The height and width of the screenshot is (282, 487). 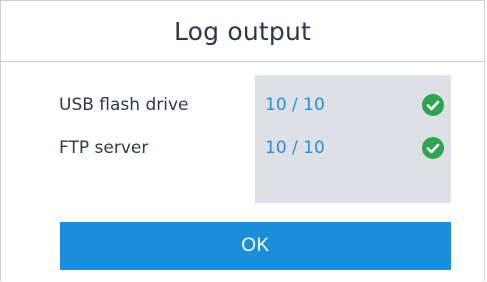 I want to click on ok-button-label: OK, so click(x=255, y=245).